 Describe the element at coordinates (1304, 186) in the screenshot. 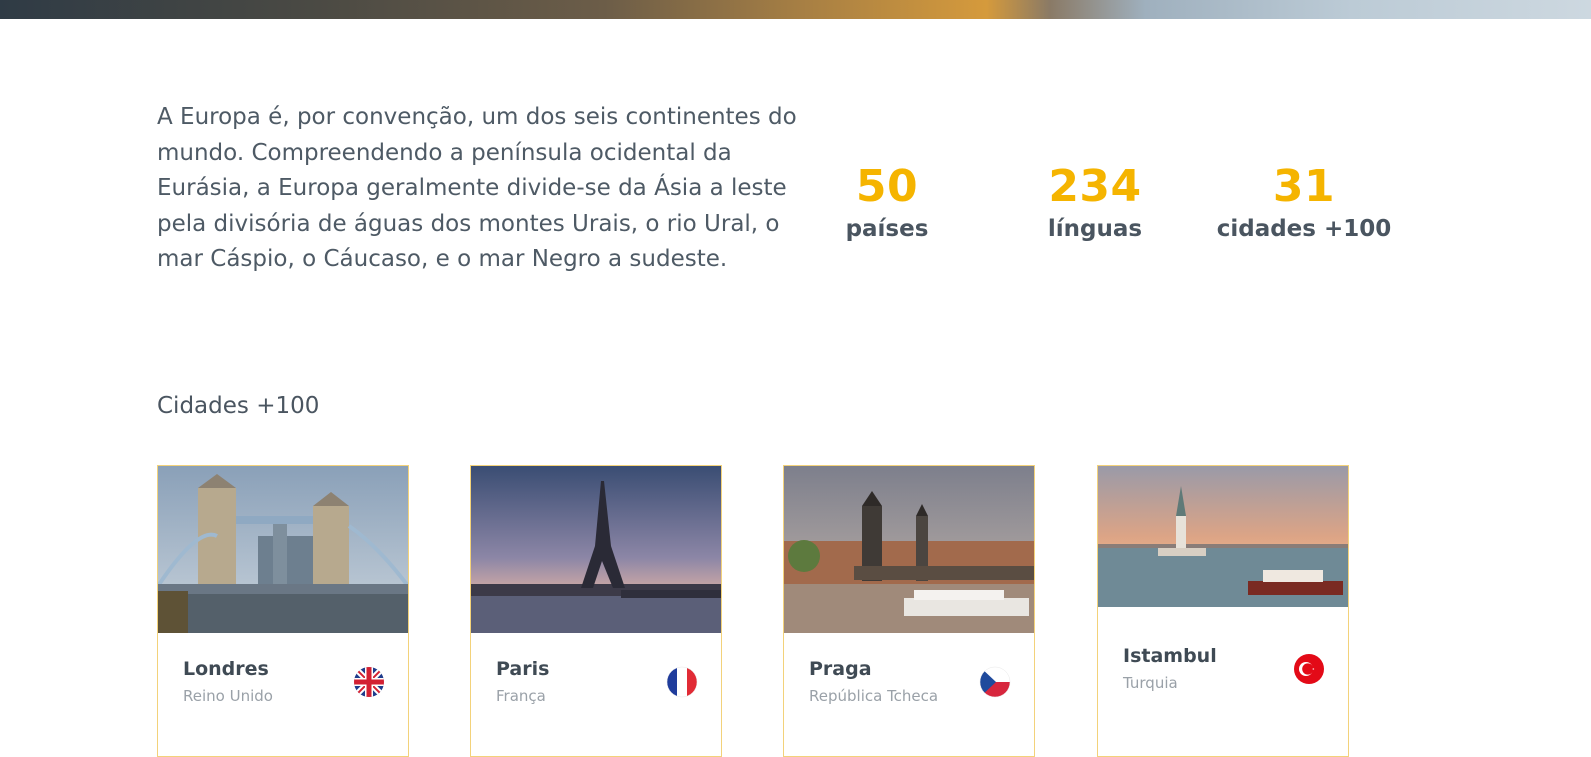

I see `stat-value: 31` at that location.